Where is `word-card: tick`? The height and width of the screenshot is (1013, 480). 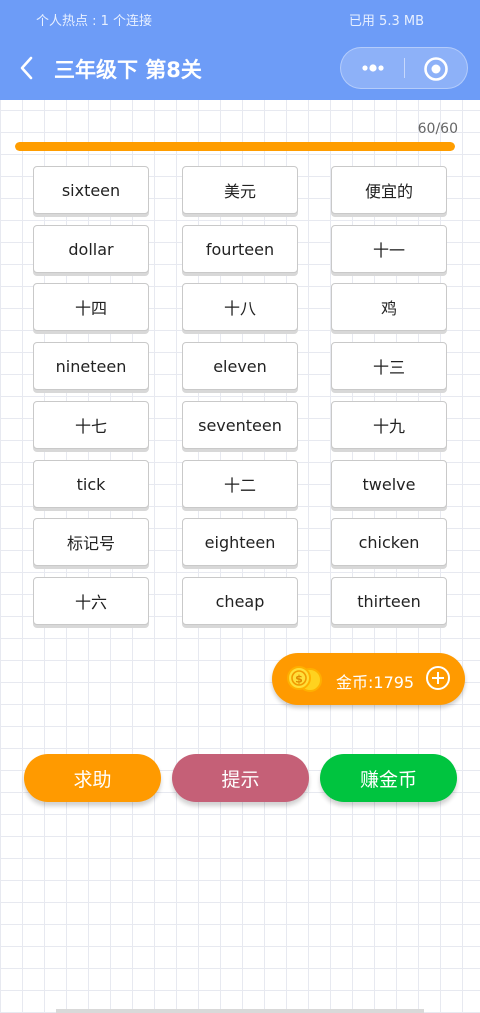 word-card: tick is located at coordinates (91, 484).